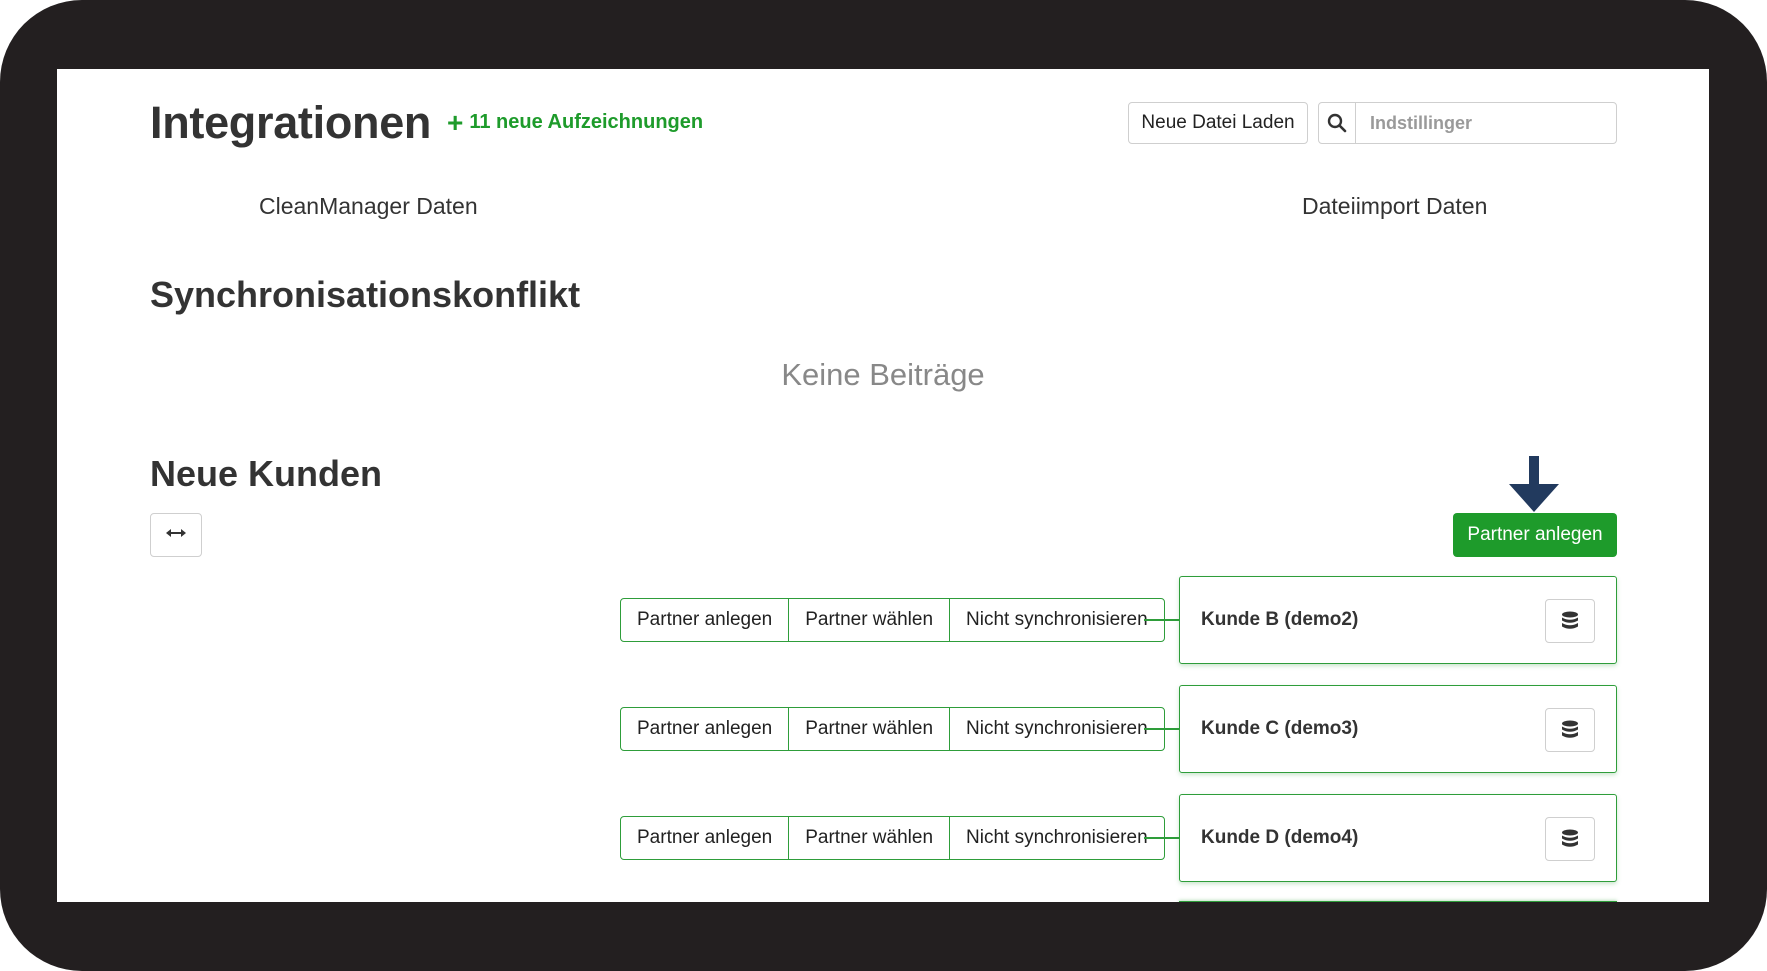 The width and height of the screenshot is (1767, 971). I want to click on load-file-button: Neue Datei Laden, so click(1218, 123).